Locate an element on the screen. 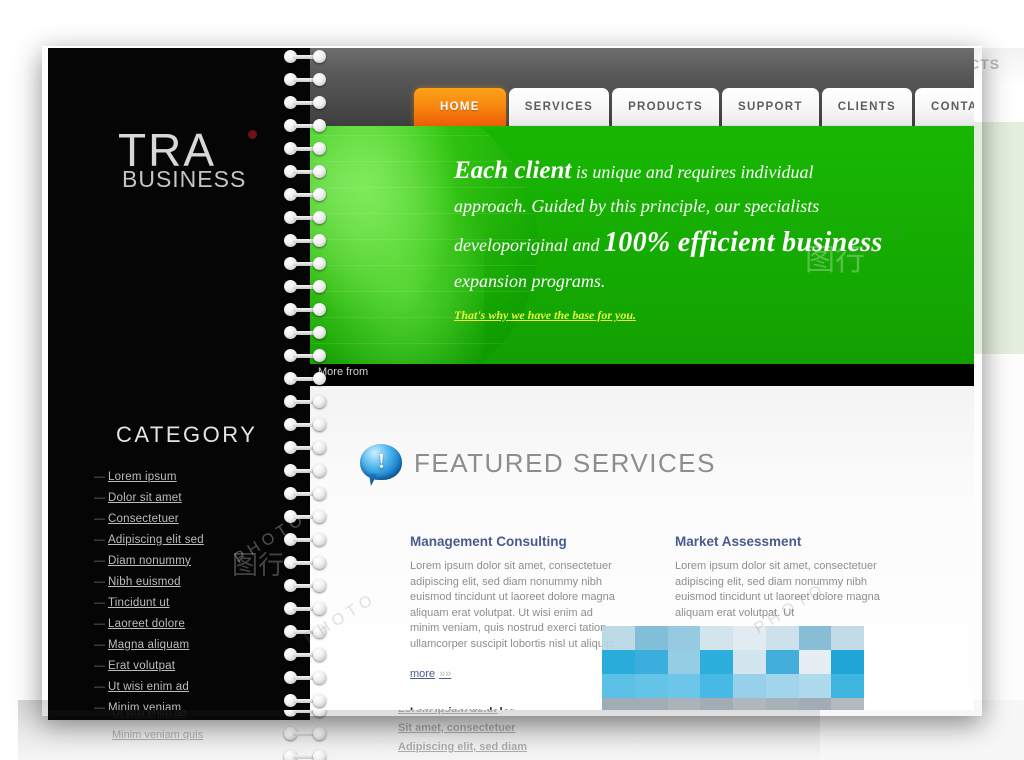 This screenshot has width=1024, height=760. sidebar-item-9: — Erat volutpat is located at coordinates (199, 665).